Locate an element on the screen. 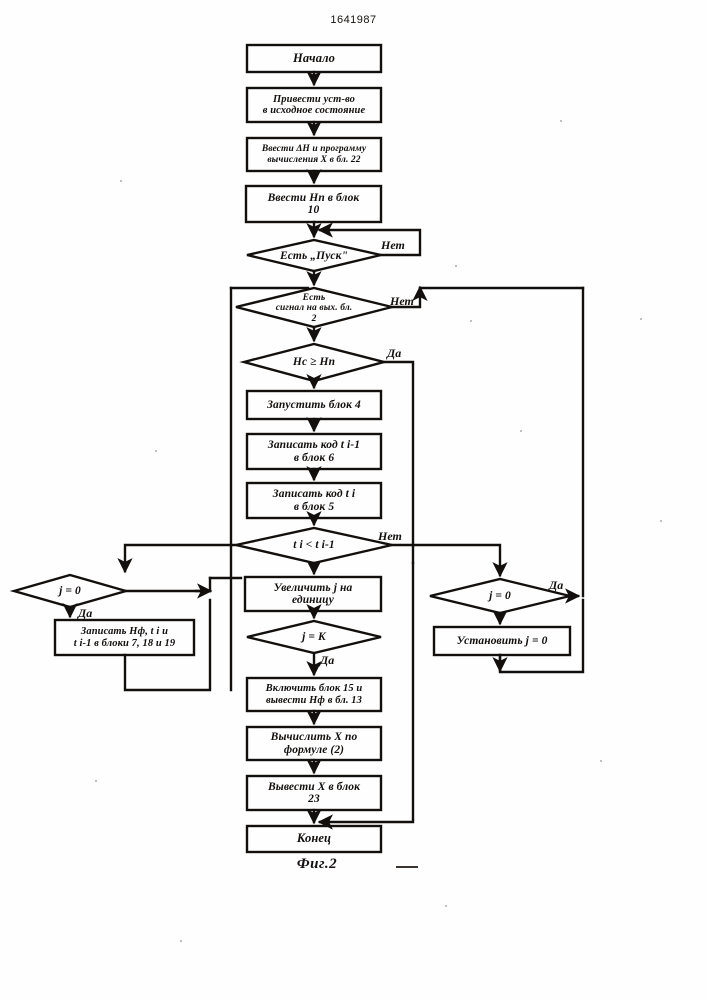  node-j-eq-k-shape is located at coordinates (314, 637).